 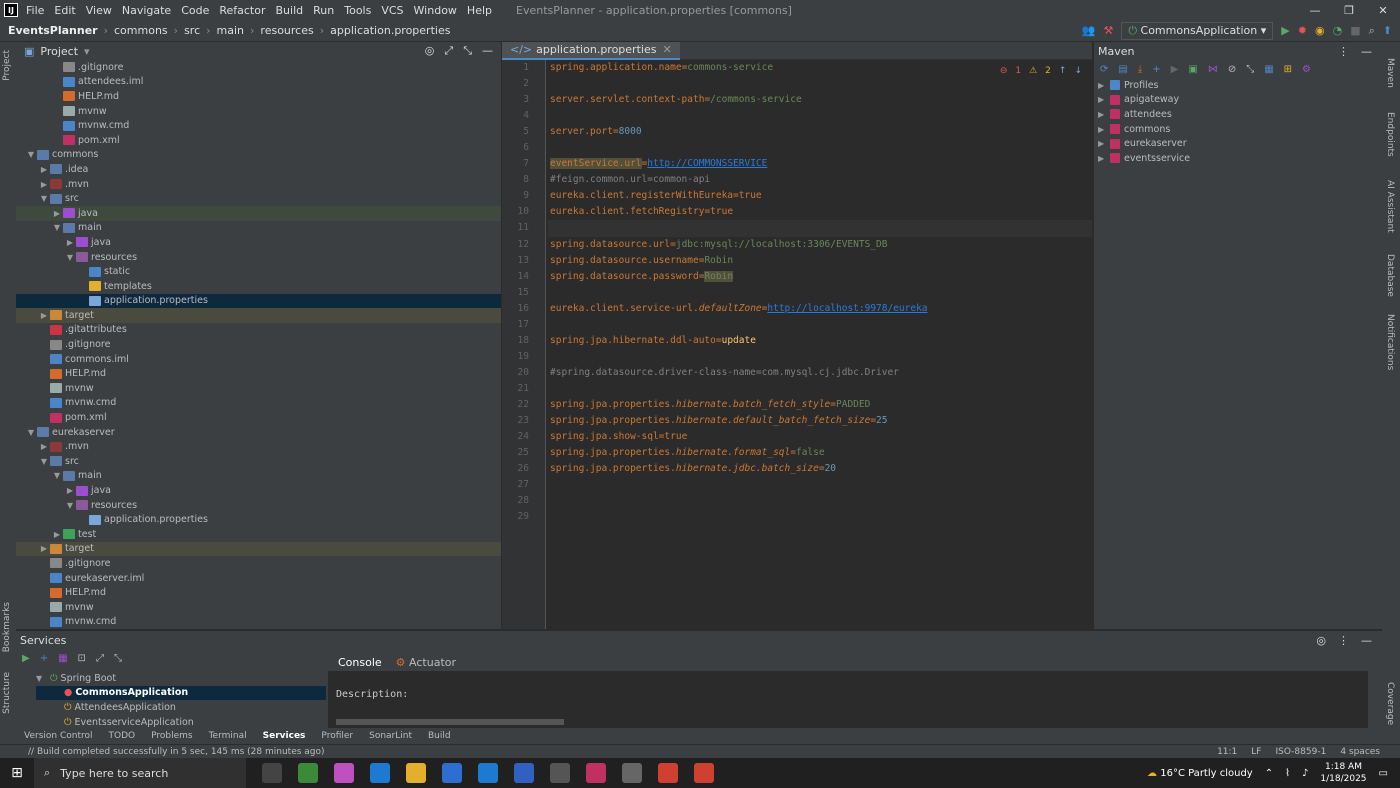 What do you see at coordinates (390, 30) in the screenshot?
I see `breadcrumb-item: application.properties` at bounding box center [390, 30].